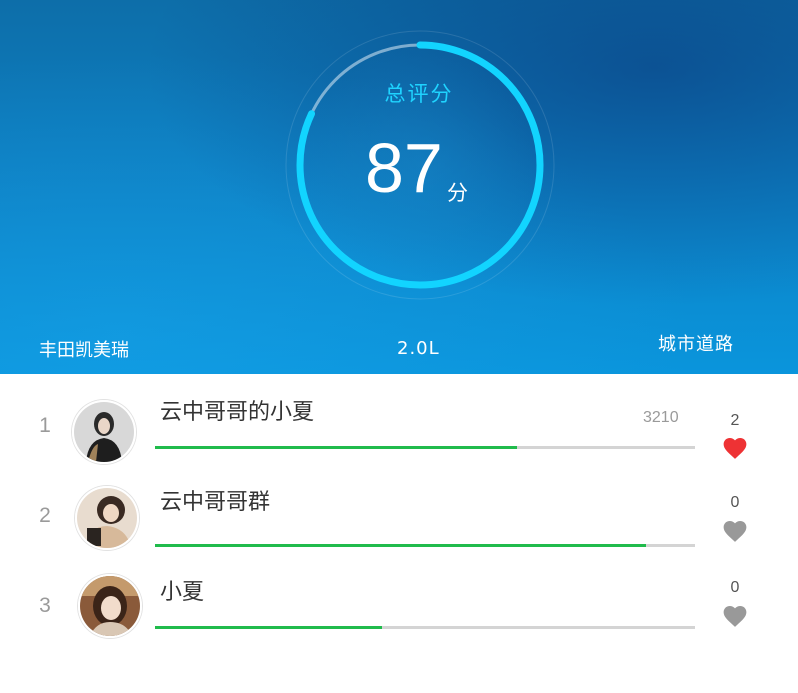 Image resolution: width=798 pixels, height=693 pixels. What do you see at coordinates (404, 168) in the screenshot?
I see `score-value: 87` at bounding box center [404, 168].